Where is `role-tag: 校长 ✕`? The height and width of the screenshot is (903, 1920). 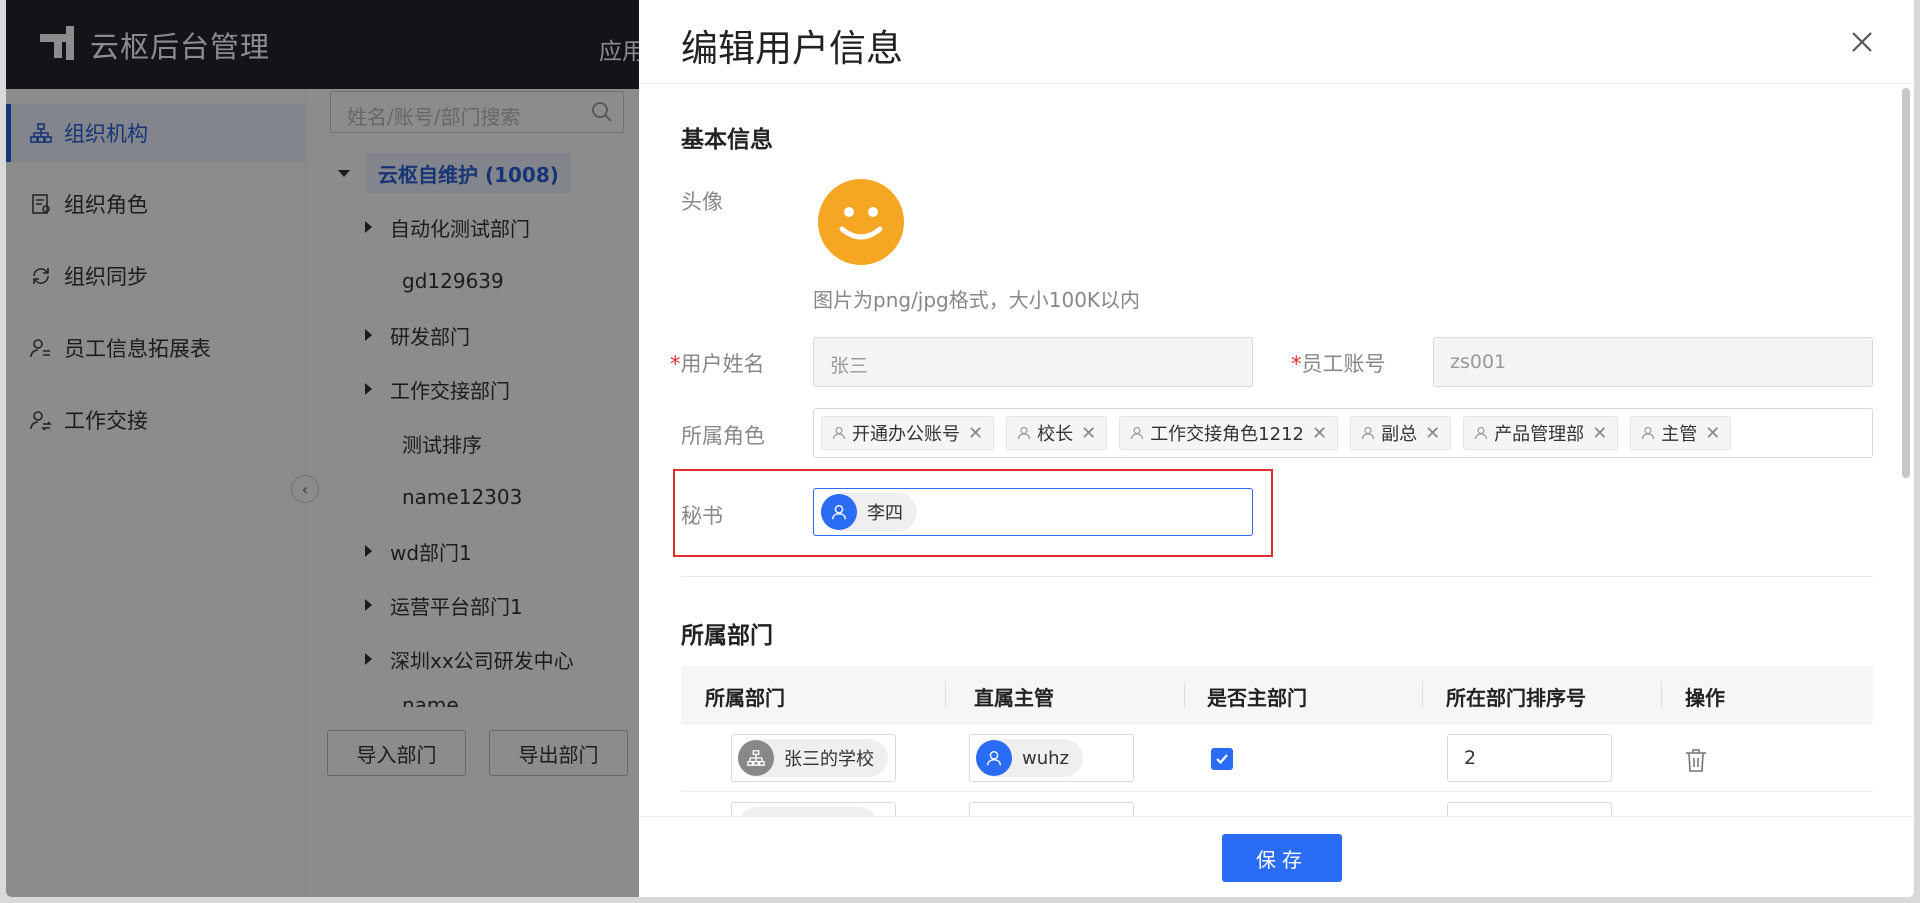 role-tag: 校长 ✕ is located at coordinates (1057, 433).